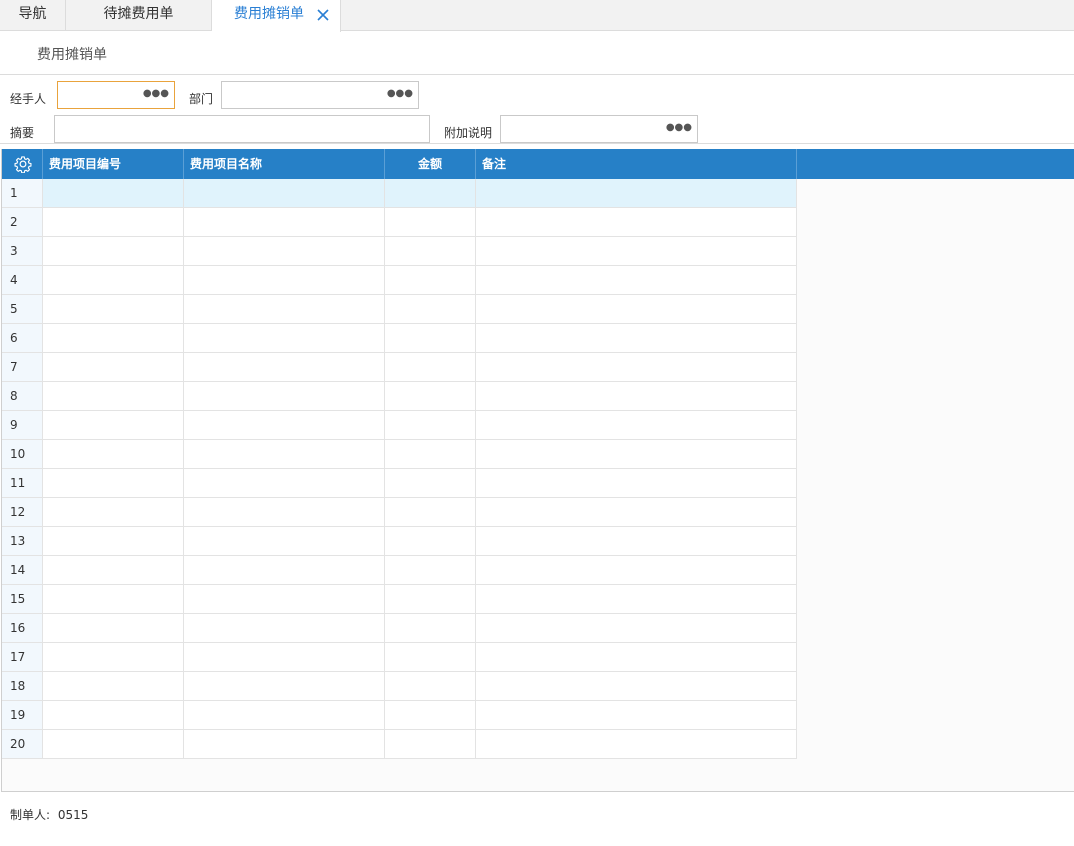 The height and width of the screenshot is (846, 1074). I want to click on table-row: 6, so click(399, 338).